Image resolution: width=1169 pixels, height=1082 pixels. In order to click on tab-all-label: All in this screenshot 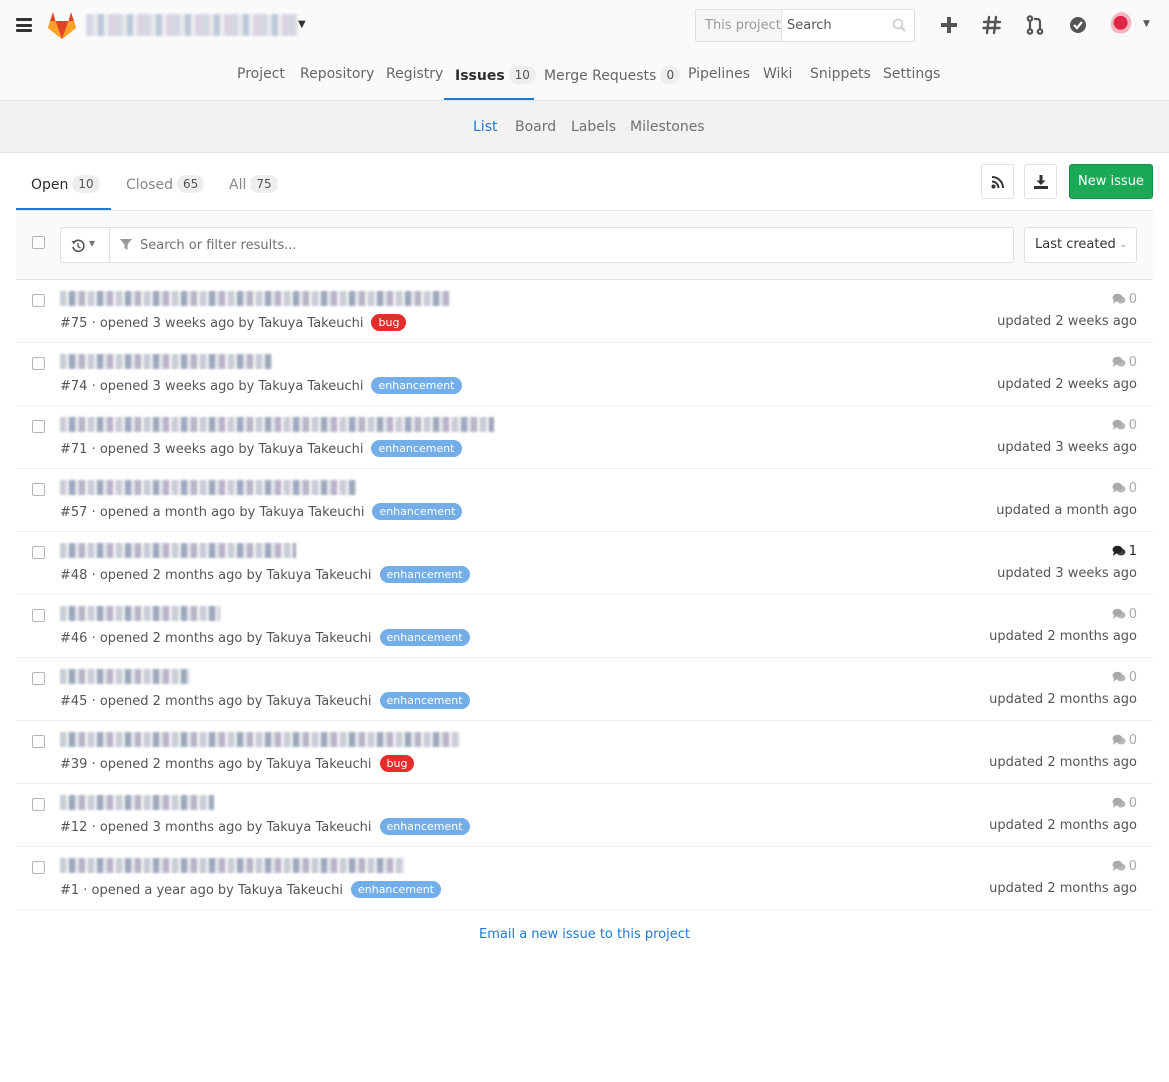, I will do `click(238, 185)`.